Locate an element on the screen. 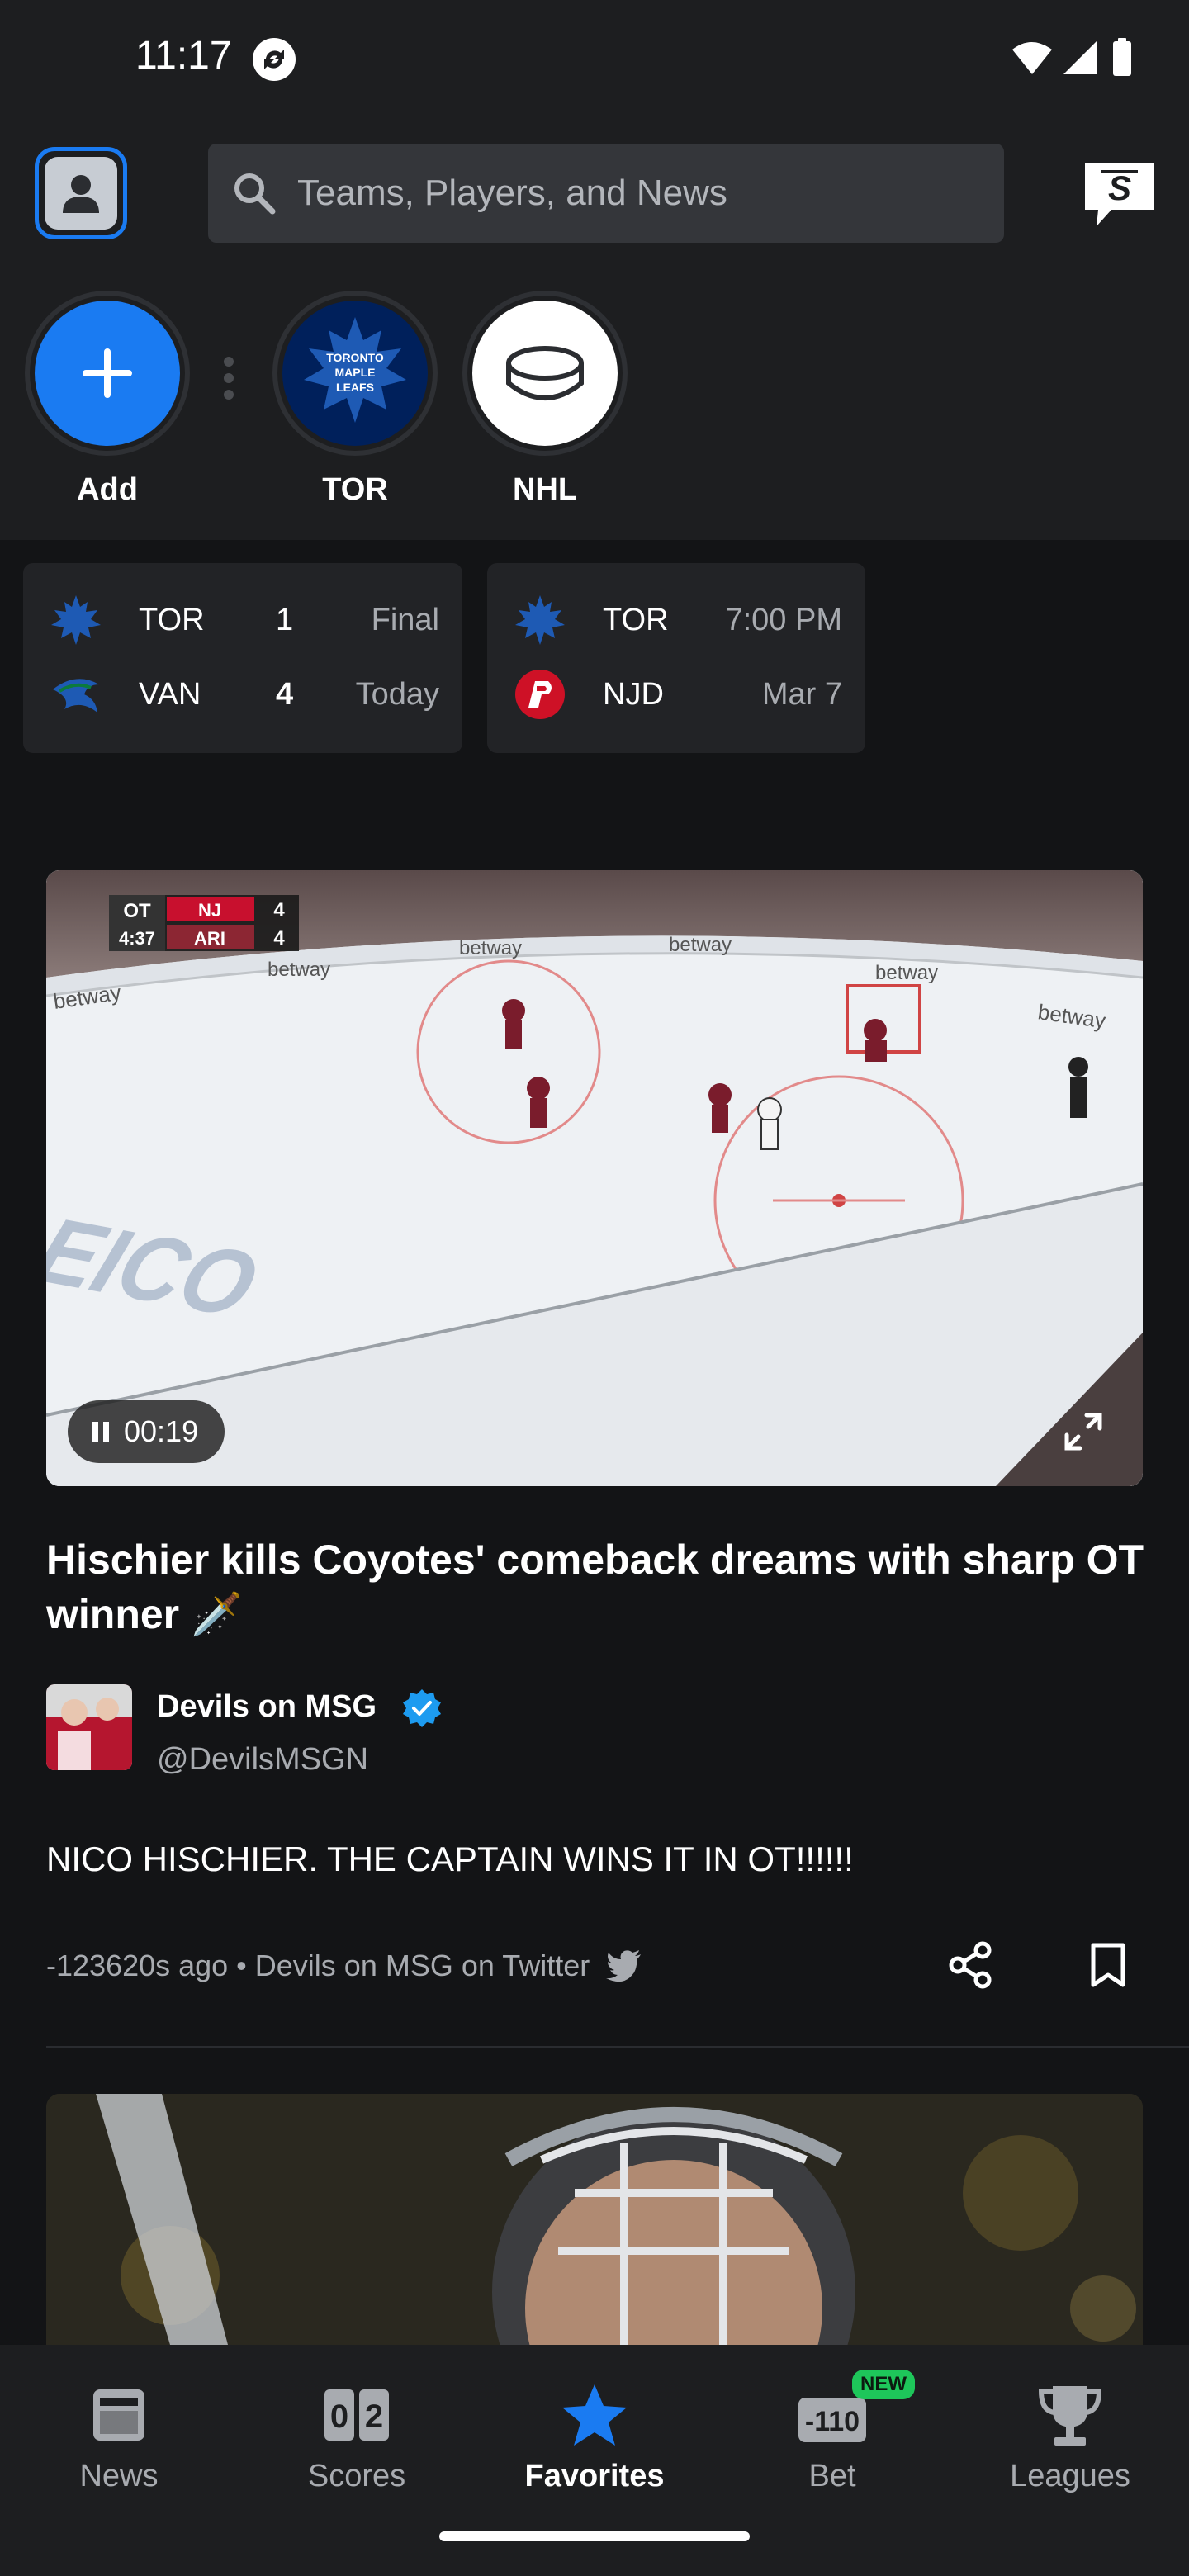 The image size is (1189, 2576). game-card: TOR 7:00 PM NJD Mar 7 is located at coordinates (676, 658).